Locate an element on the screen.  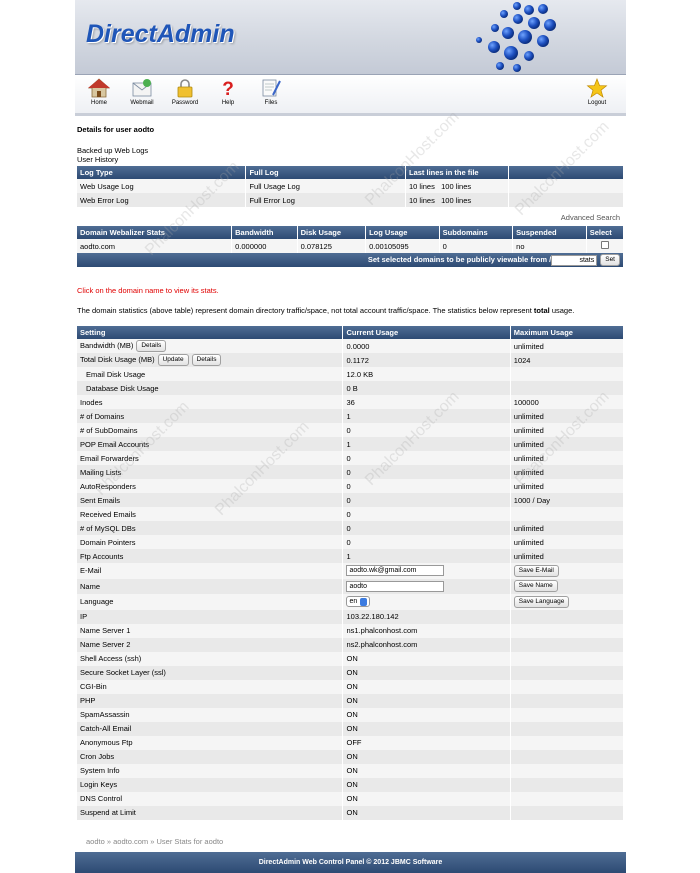
login-keys-current-value: ON is located at coordinates (426, 784).